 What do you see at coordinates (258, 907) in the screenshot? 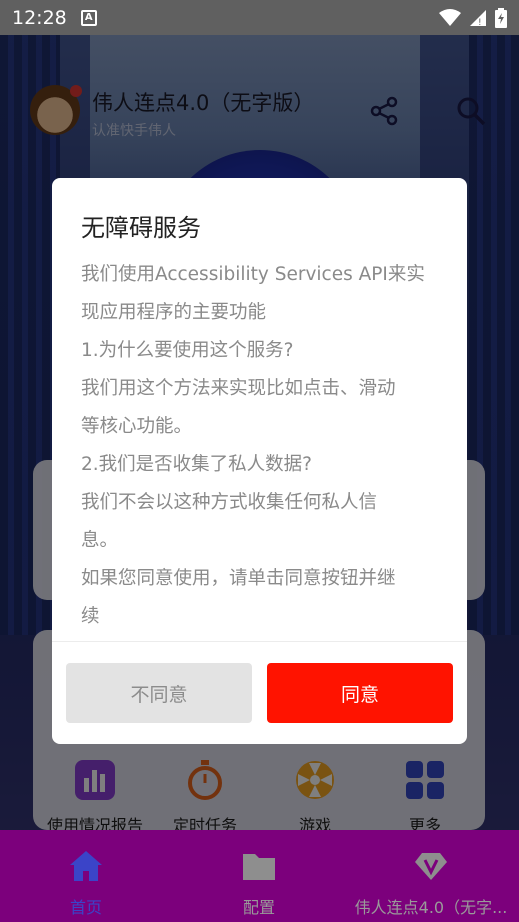
I see `nav-label: 配置` at bounding box center [258, 907].